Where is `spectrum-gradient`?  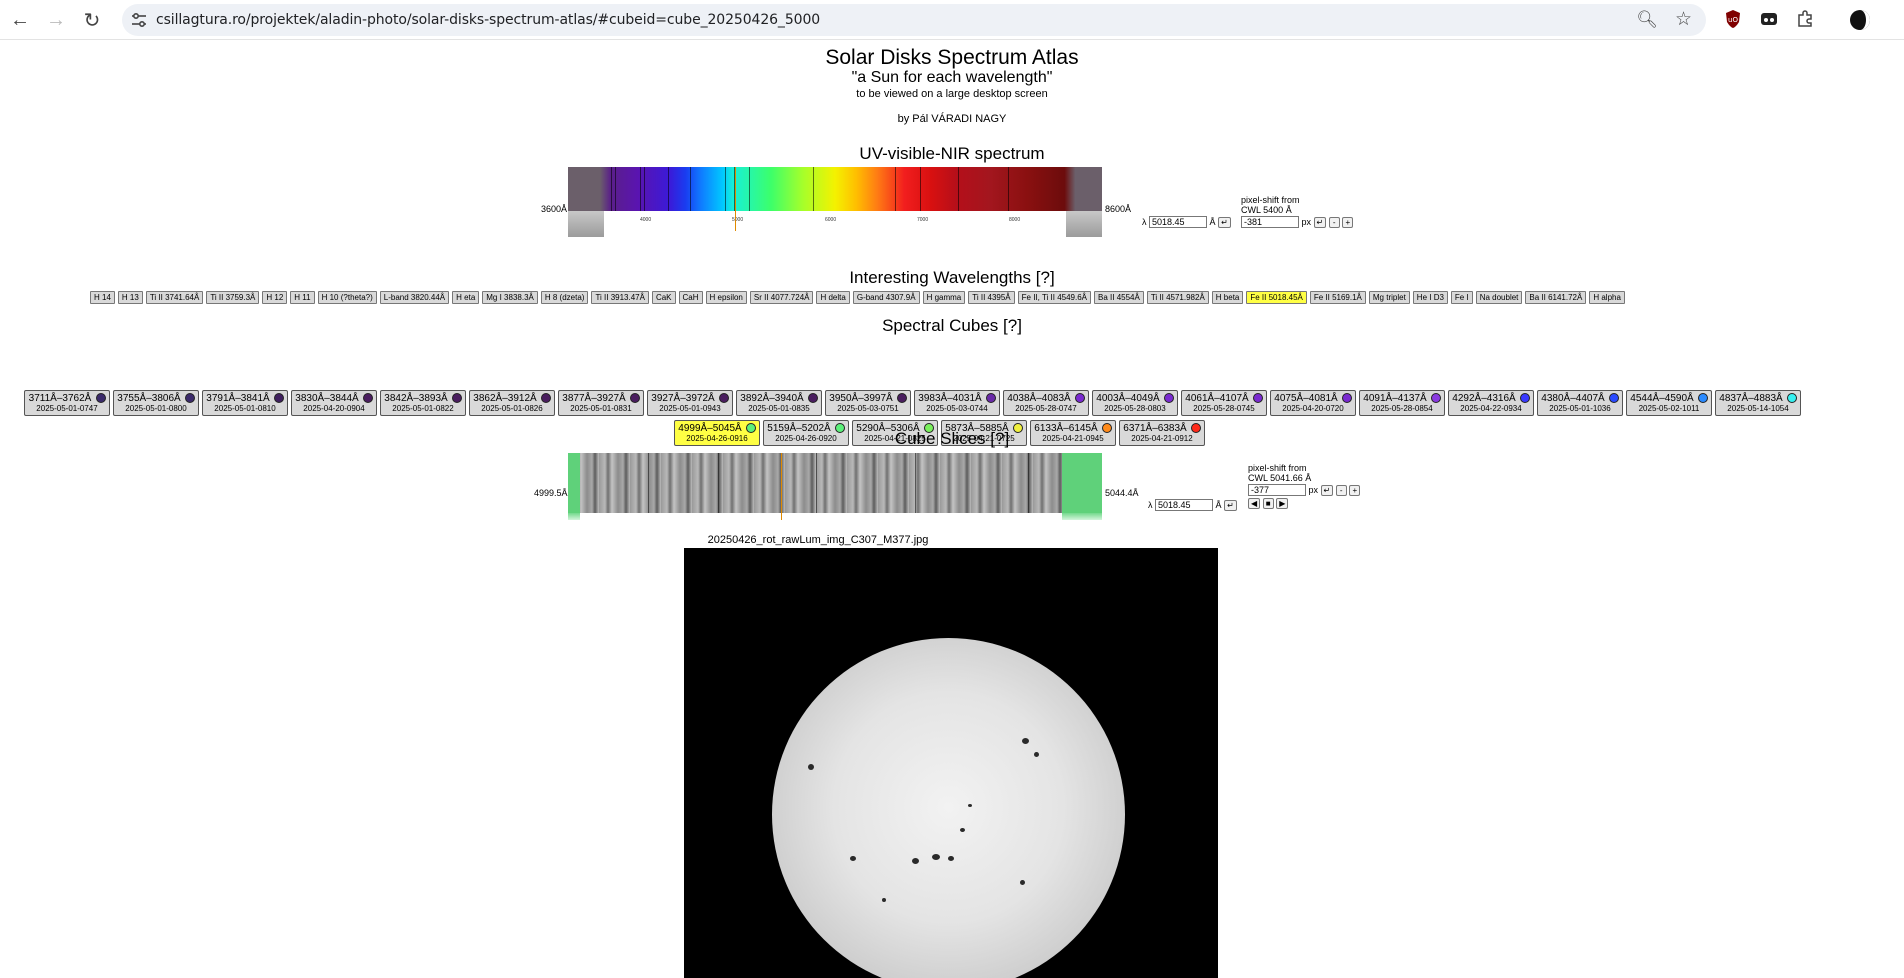
spectrum-gradient is located at coordinates (835, 189).